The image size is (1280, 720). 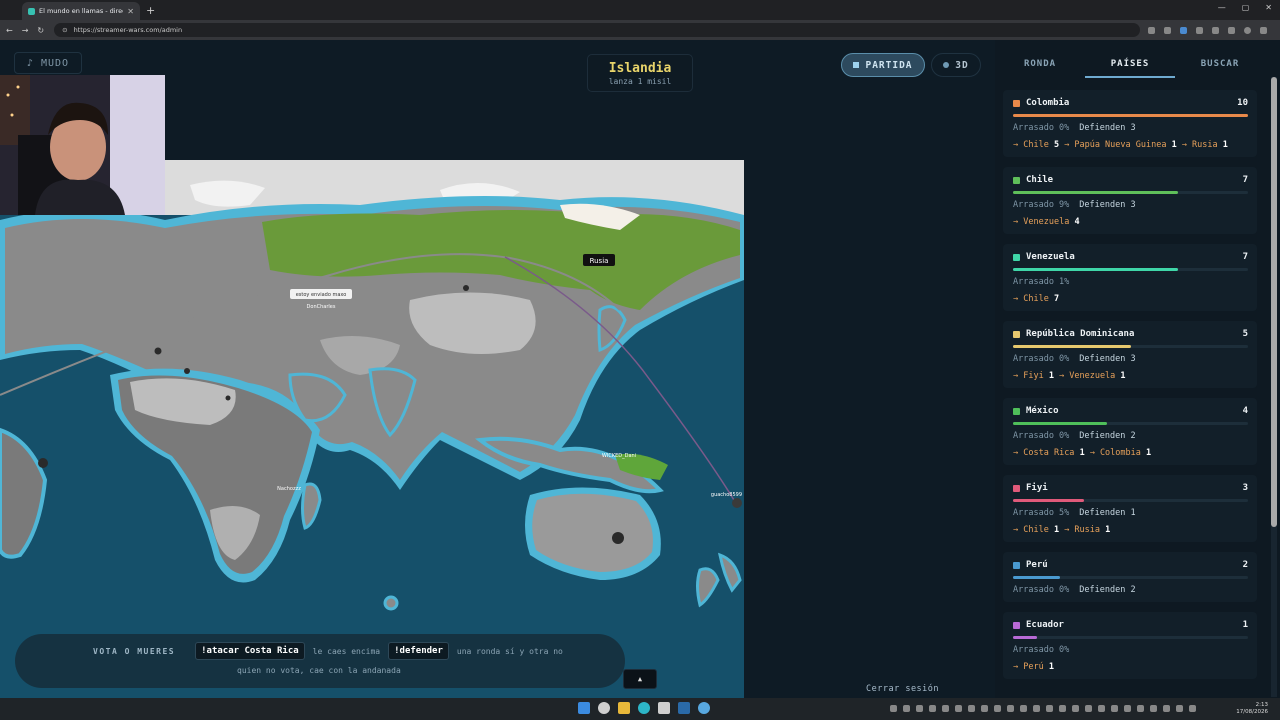 What do you see at coordinates (1130, 513) in the screenshot?
I see `country-stats: Arrasado 5% Defienden 1` at bounding box center [1130, 513].